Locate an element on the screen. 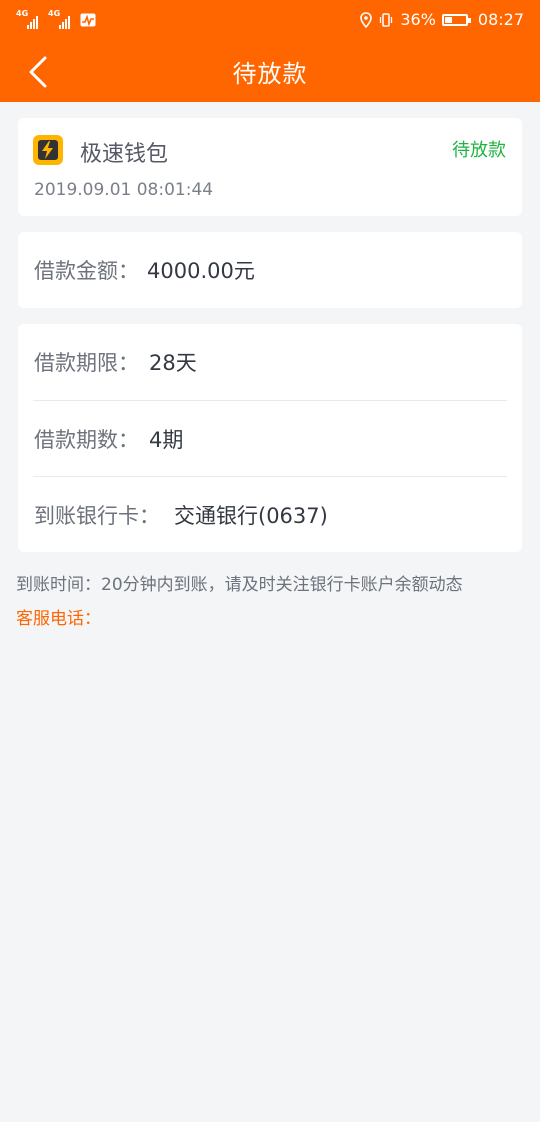 The height and width of the screenshot is (1122, 540). amount-card: 借款金额： 4000.00元 is located at coordinates (270, 270).